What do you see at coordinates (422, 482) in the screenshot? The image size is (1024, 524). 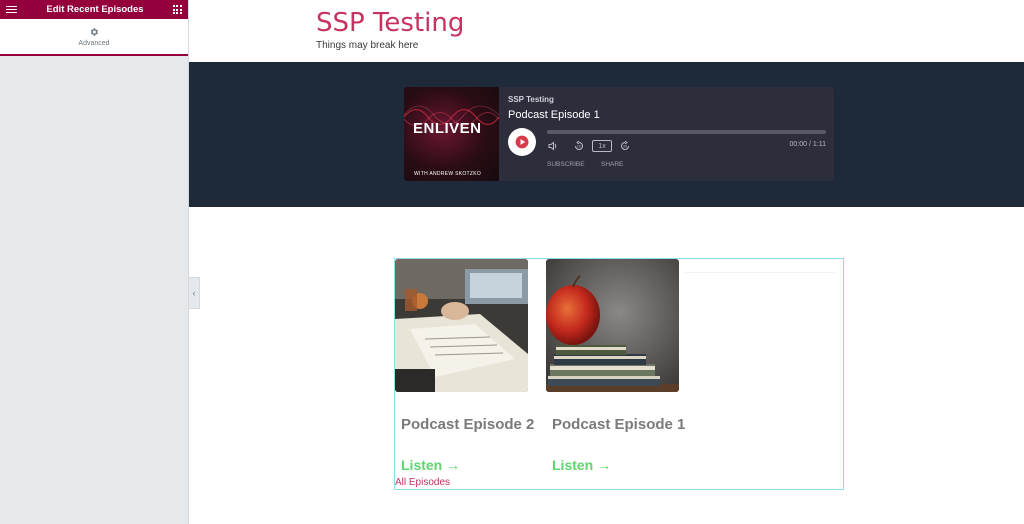 I see `all-episodes-link: All Episodes` at bounding box center [422, 482].